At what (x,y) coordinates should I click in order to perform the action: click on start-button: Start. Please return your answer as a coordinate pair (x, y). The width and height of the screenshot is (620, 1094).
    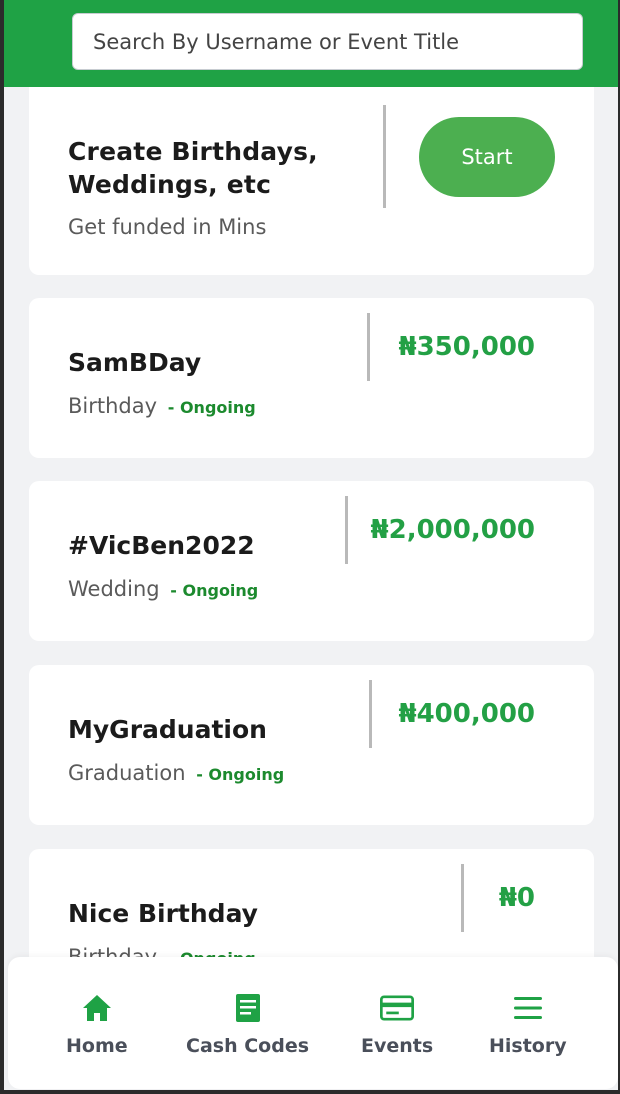
    Looking at the image, I should click on (487, 157).